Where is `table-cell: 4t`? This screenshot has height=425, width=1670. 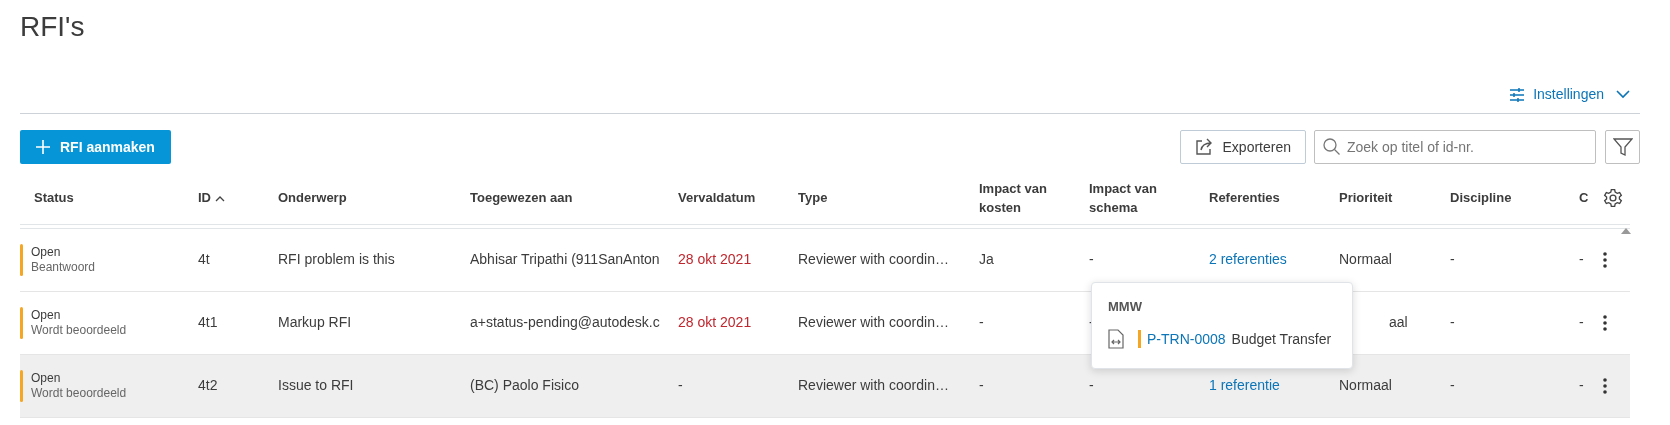
table-cell: 4t is located at coordinates (204, 259).